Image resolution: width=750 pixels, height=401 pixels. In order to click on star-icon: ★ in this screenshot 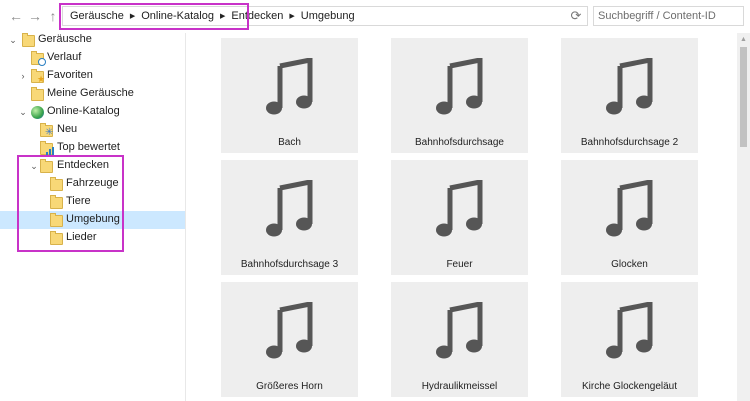, I will do `click(41, 79)`.